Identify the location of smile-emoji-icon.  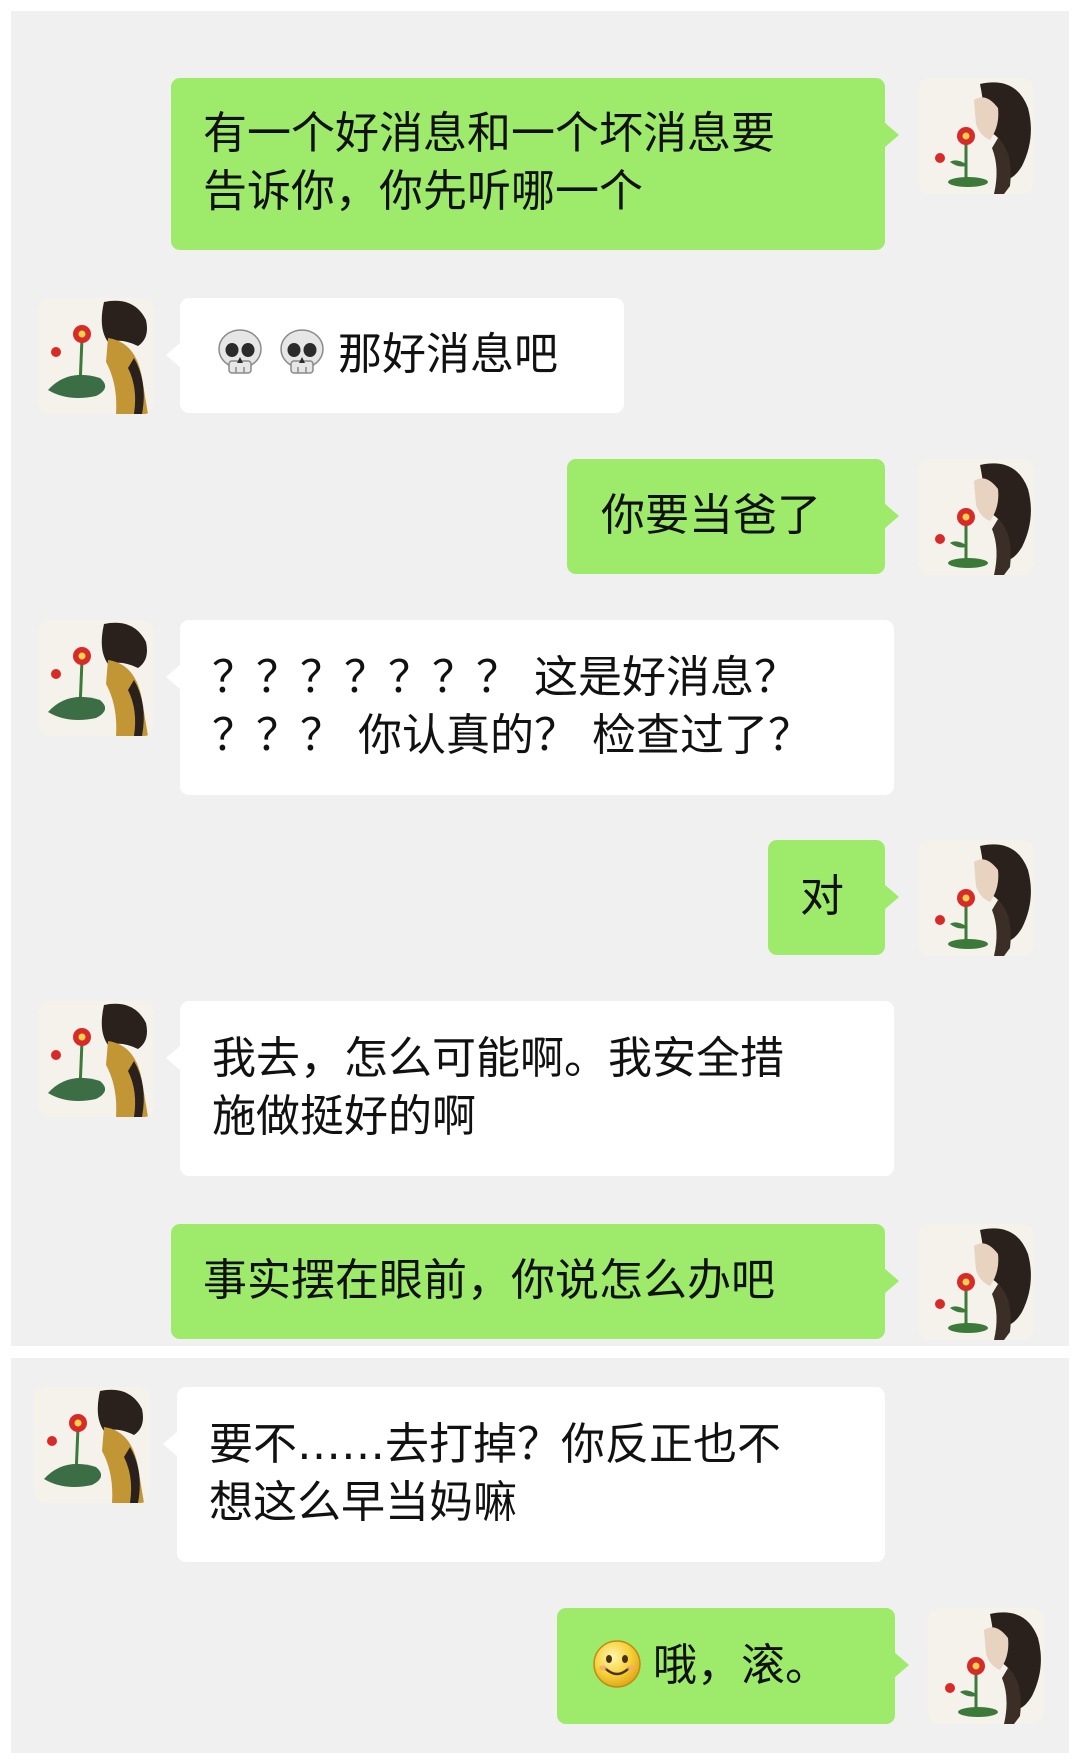
(617, 1664).